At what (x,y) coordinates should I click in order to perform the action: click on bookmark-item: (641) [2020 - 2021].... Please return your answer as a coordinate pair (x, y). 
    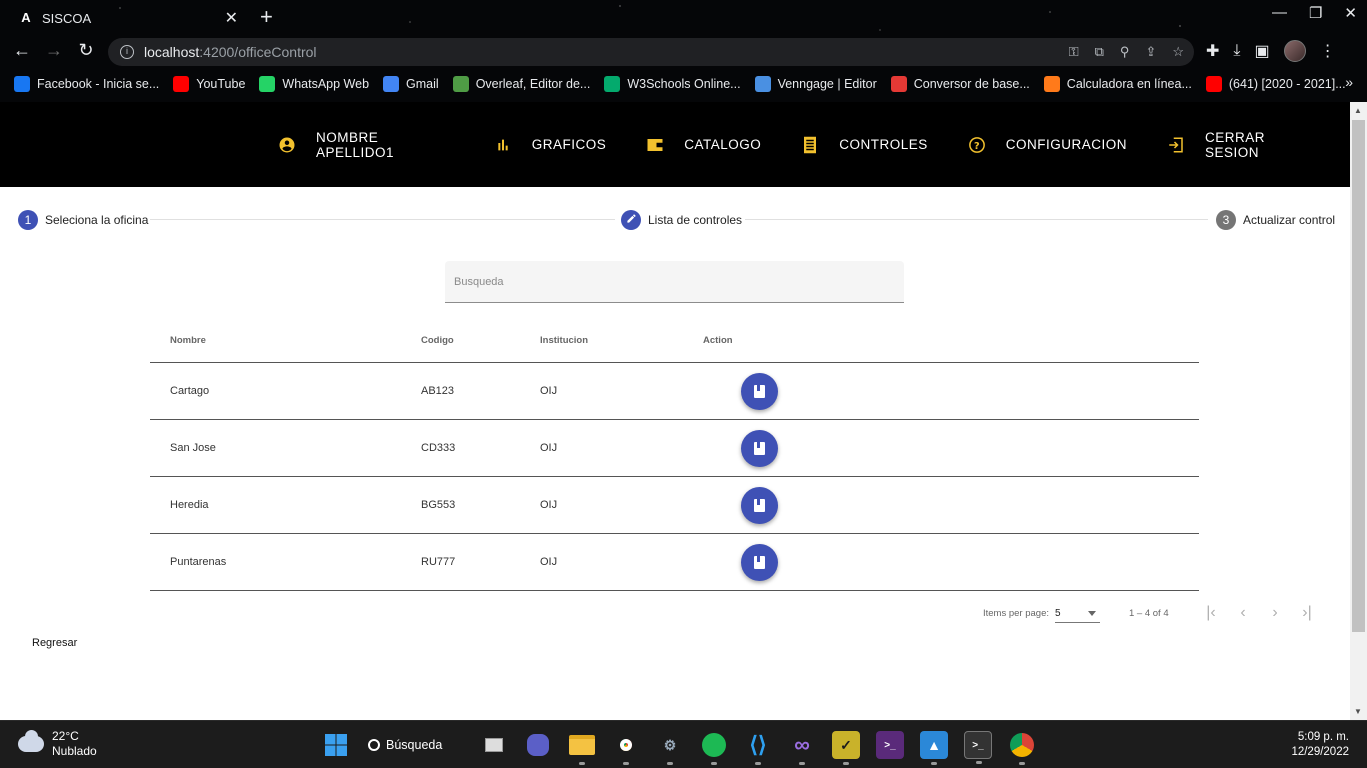
    Looking at the image, I should click on (1275, 84).